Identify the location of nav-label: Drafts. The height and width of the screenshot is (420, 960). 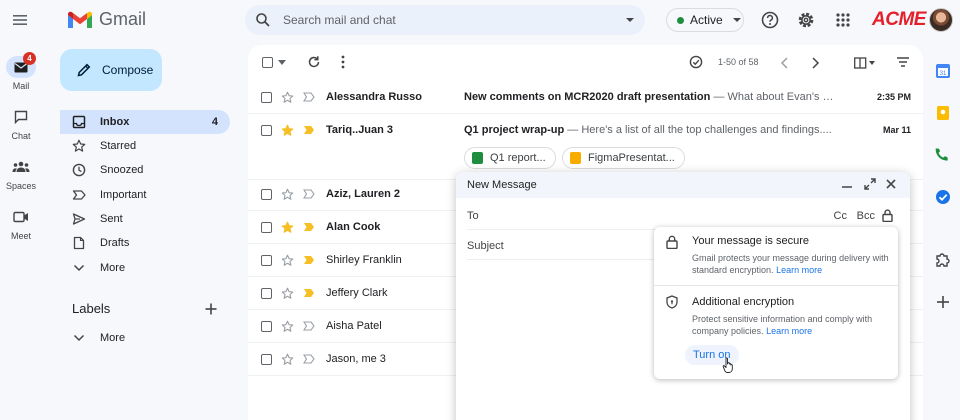
(115, 243).